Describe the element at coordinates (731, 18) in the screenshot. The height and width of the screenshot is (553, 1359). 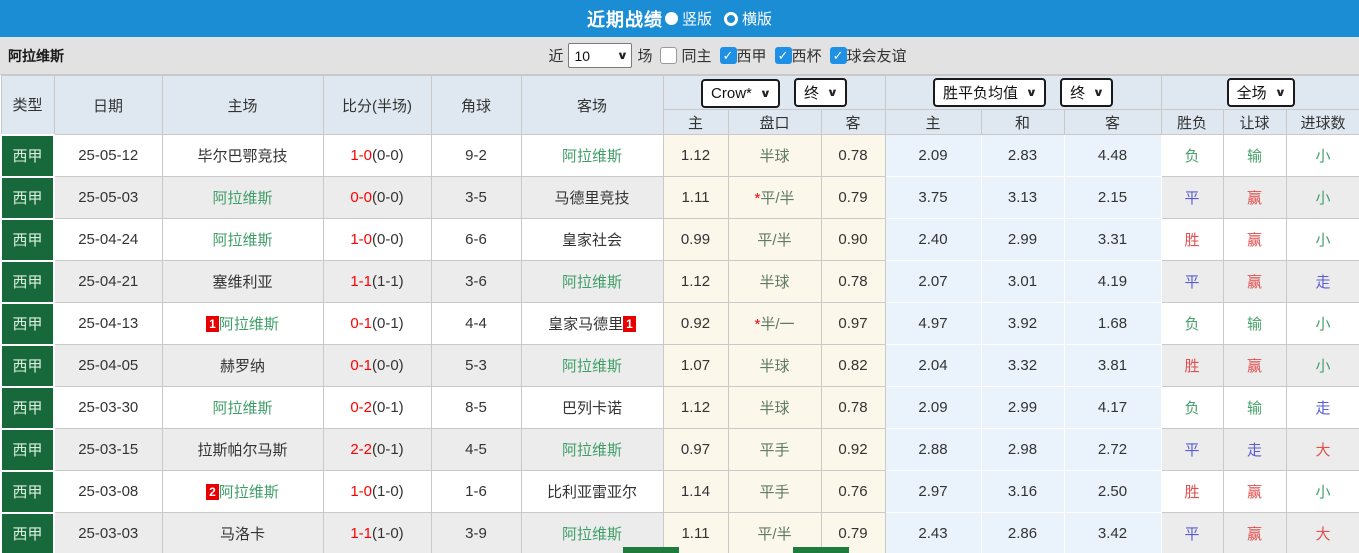
I see `radio-horizontal-icon` at that location.